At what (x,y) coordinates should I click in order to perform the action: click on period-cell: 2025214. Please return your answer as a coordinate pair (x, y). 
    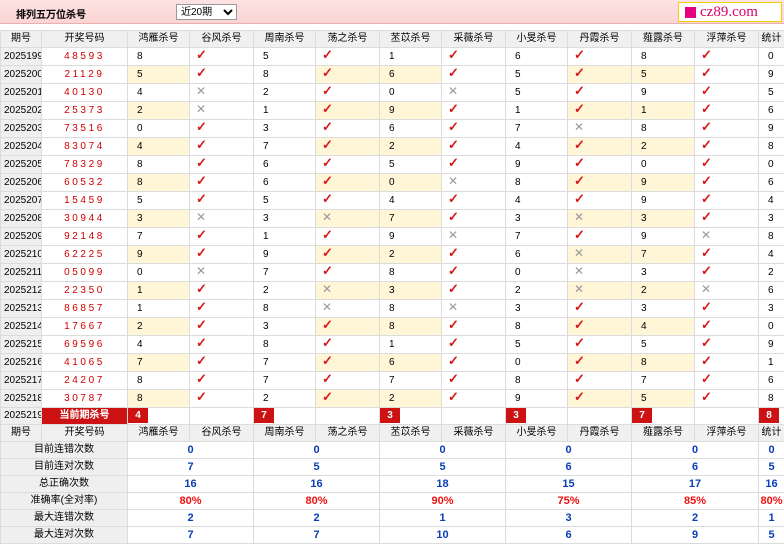
    Looking at the image, I should click on (21, 327).